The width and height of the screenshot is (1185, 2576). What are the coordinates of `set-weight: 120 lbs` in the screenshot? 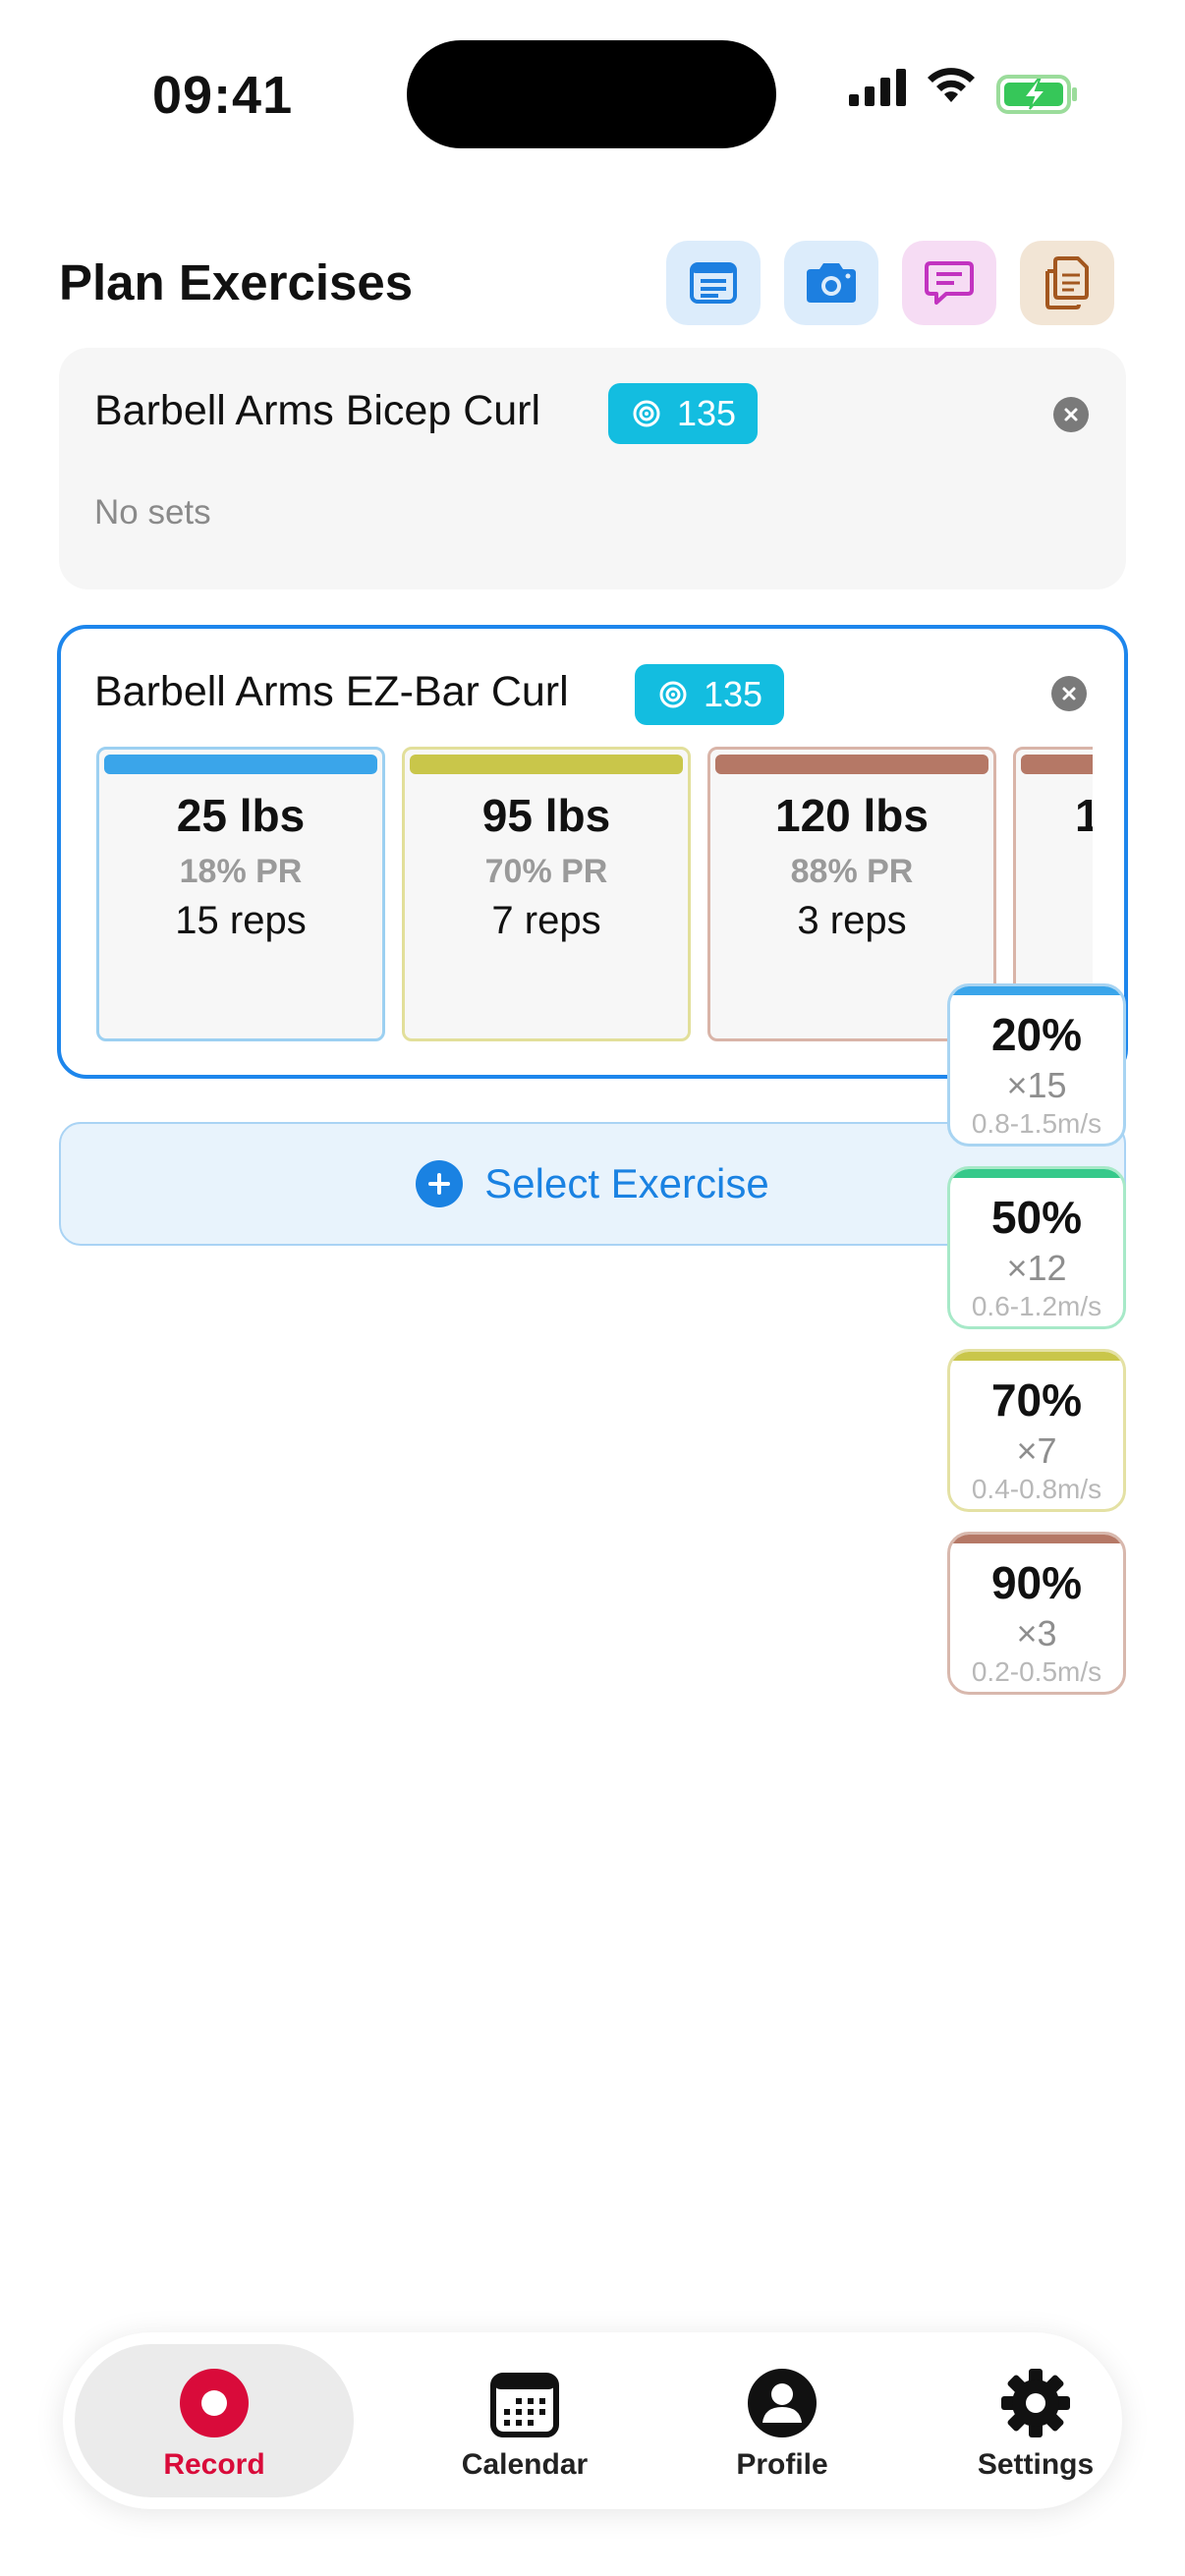 It's located at (852, 815).